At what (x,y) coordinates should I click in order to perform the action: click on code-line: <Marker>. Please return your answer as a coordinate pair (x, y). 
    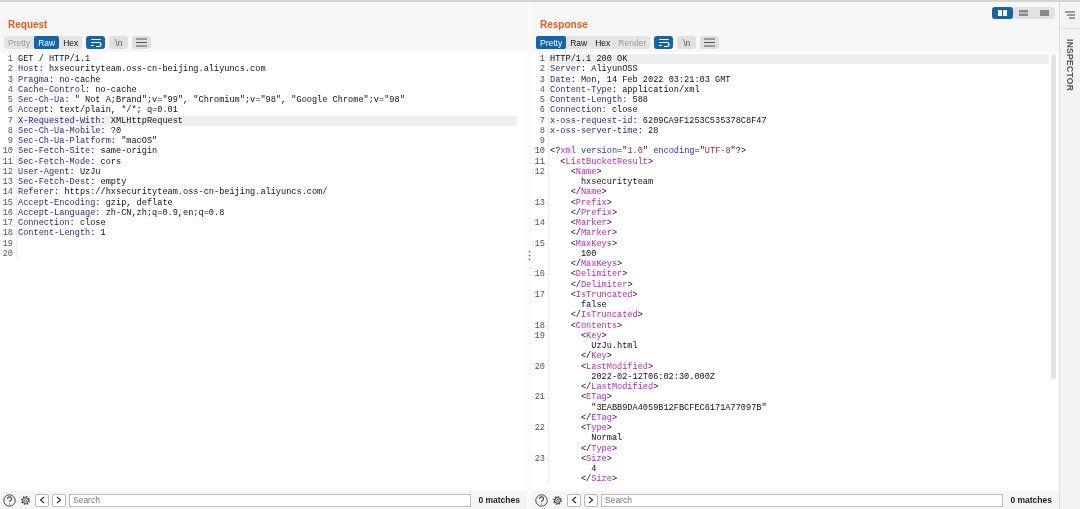
    Looking at the image, I should click on (590, 223).